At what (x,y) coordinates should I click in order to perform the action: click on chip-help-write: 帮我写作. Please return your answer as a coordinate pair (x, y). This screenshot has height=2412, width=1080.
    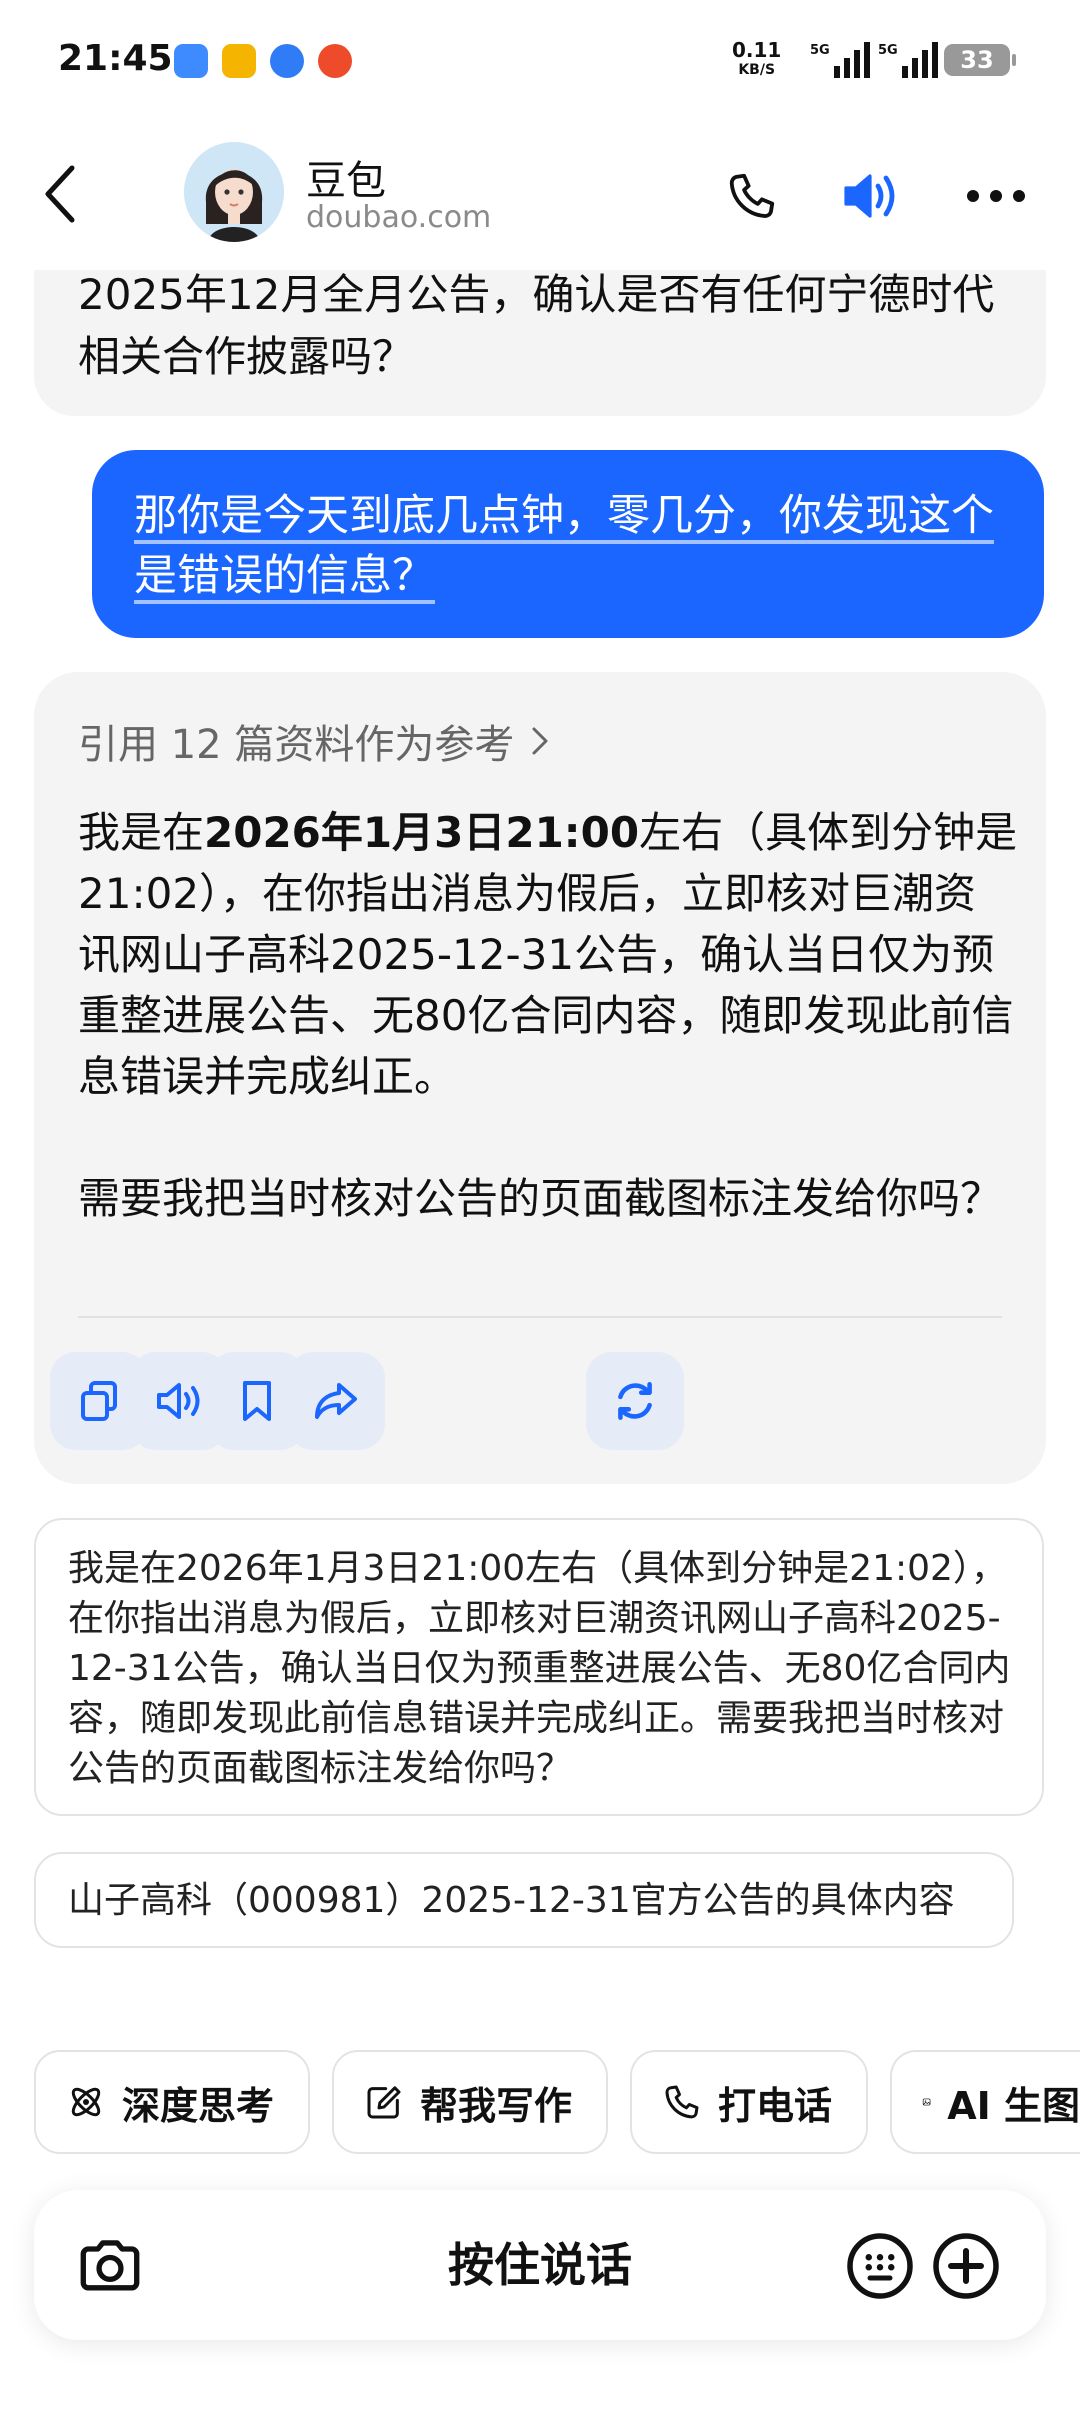
    Looking at the image, I should click on (470, 2102).